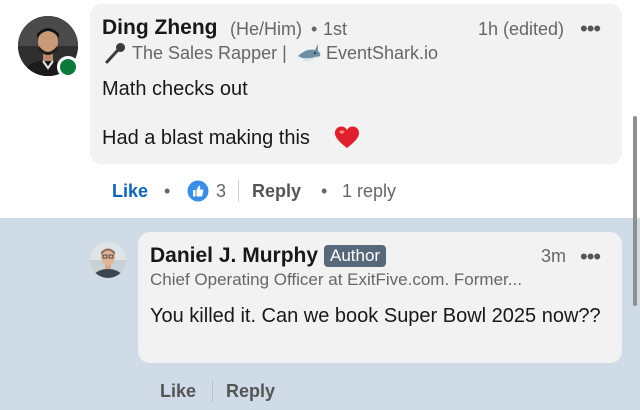 The width and height of the screenshot is (640, 410). What do you see at coordinates (175, 89) in the screenshot?
I see `comment-body-line: Math checks out` at bounding box center [175, 89].